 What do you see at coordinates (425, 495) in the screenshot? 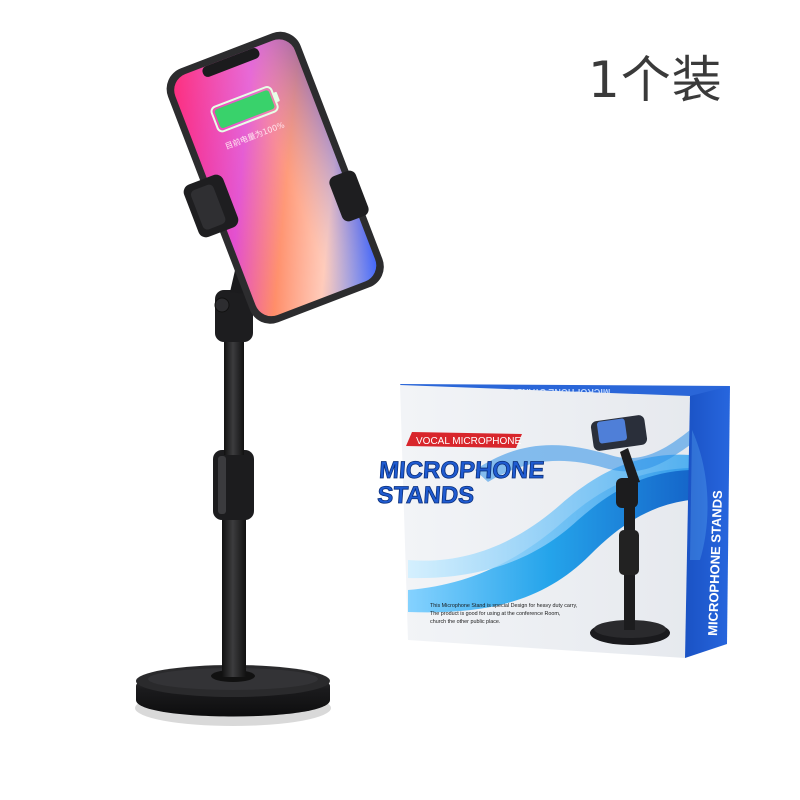
I see `box-title-line2: STANDS` at bounding box center [425, 495].